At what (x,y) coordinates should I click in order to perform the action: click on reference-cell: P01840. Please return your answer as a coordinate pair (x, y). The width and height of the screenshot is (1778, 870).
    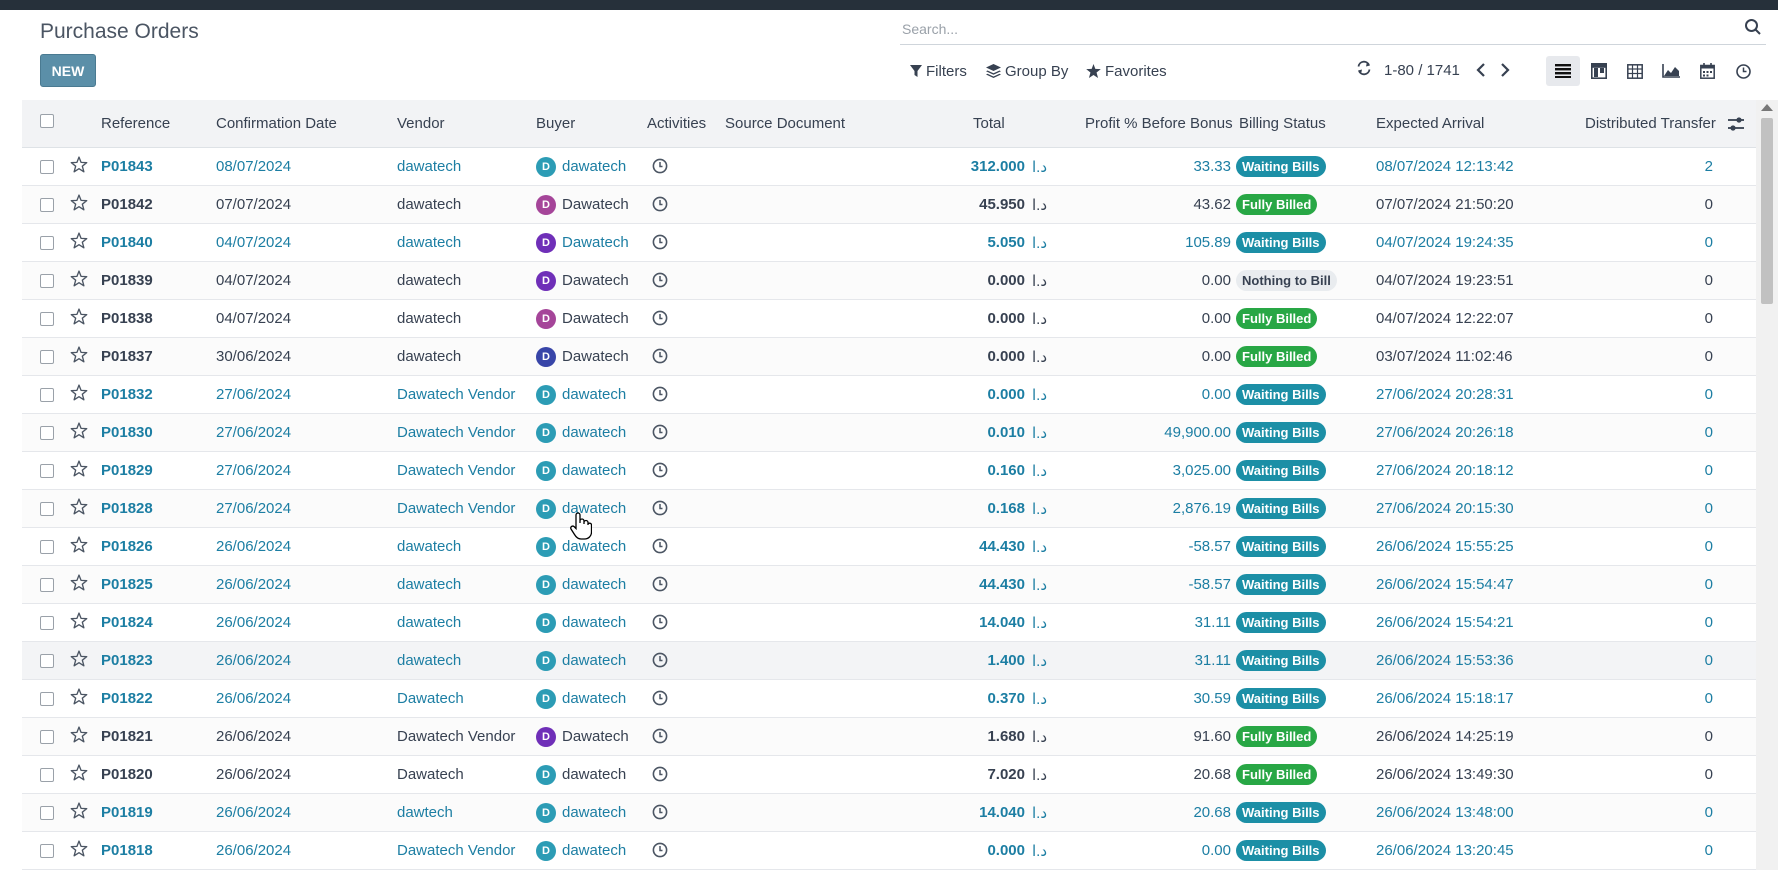
    Looking at the image, I should click on (127, 242).